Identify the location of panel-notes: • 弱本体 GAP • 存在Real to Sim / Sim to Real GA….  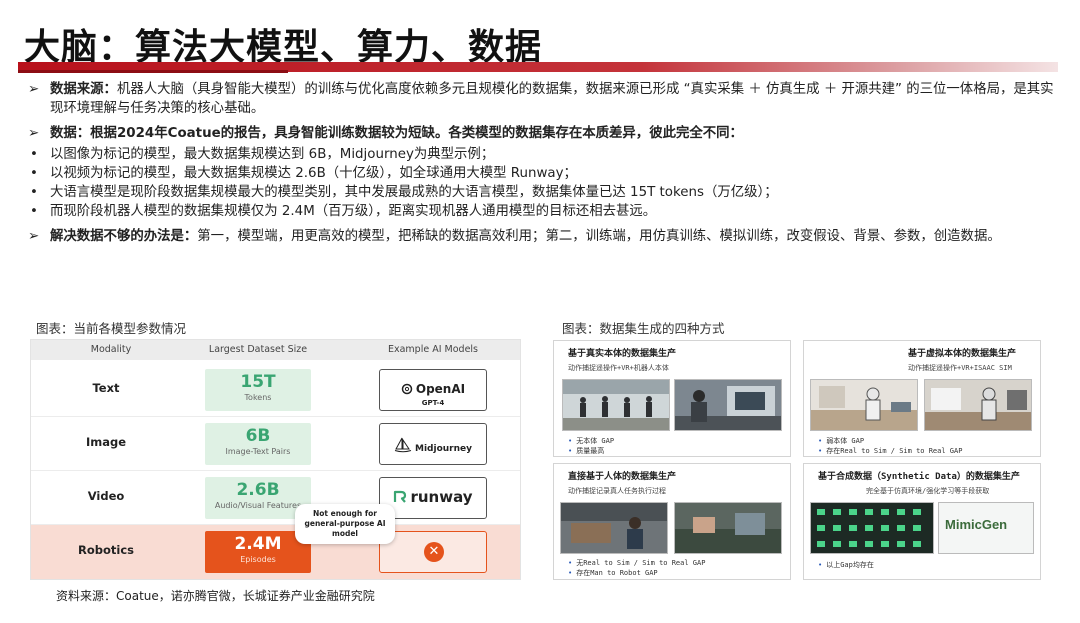
(890, 446).